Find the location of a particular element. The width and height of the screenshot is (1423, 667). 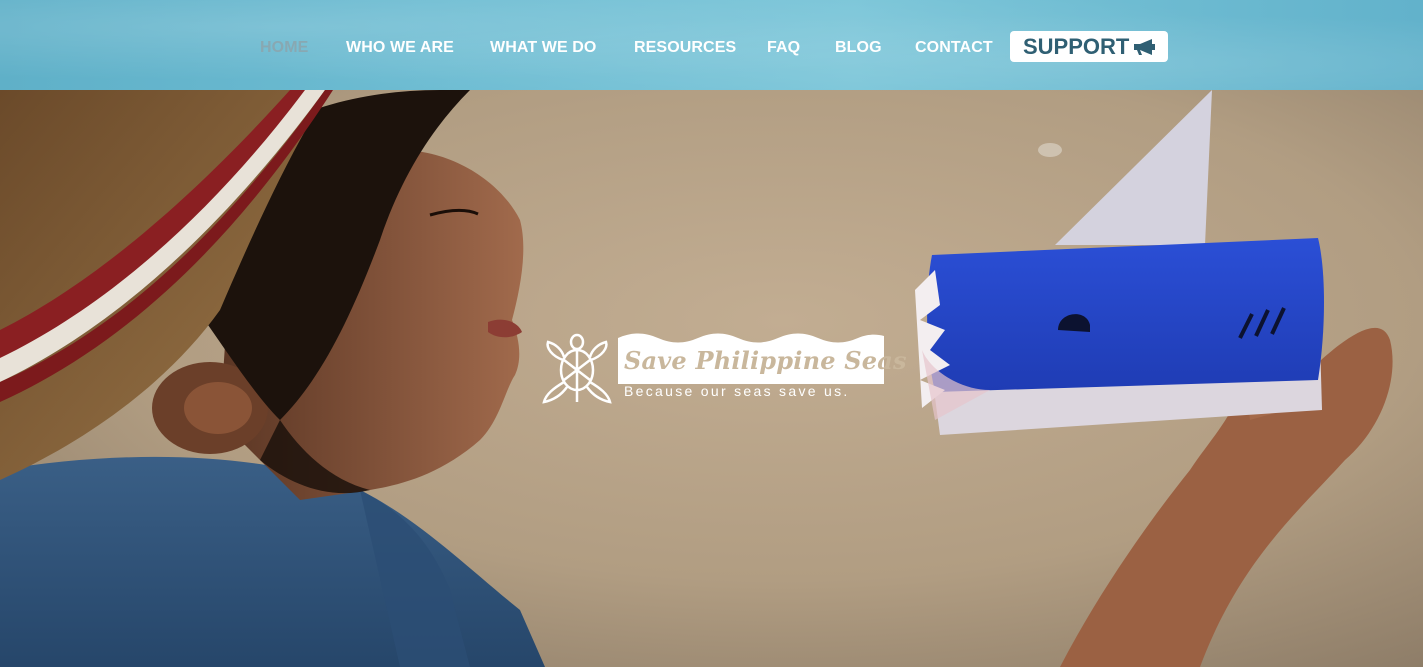

nav-who-we-are: WHO WE ARE is located at coordinates (400, 48).